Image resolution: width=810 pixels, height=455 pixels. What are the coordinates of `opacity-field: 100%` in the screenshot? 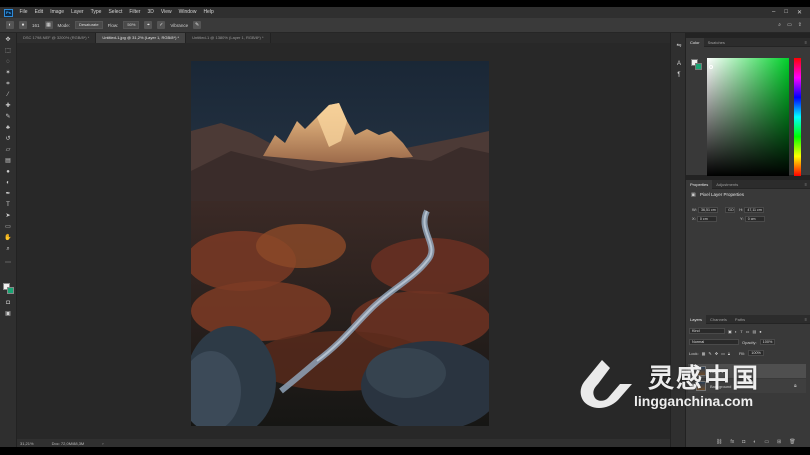 It's located at (767, 342).